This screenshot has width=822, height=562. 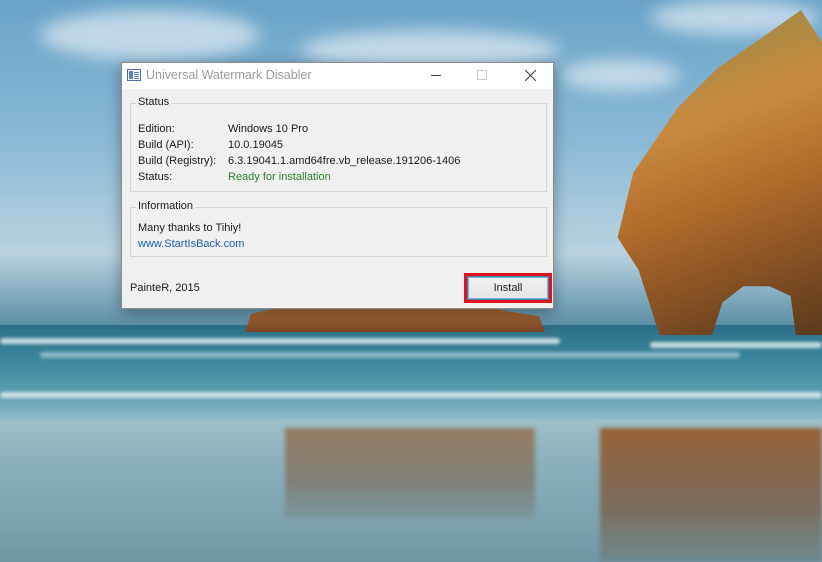 What do you see at coordinates (337, 76) in the screenshot?
I see `title-bar: Universal Watermark Disabler` at bounding box center [337, 76].